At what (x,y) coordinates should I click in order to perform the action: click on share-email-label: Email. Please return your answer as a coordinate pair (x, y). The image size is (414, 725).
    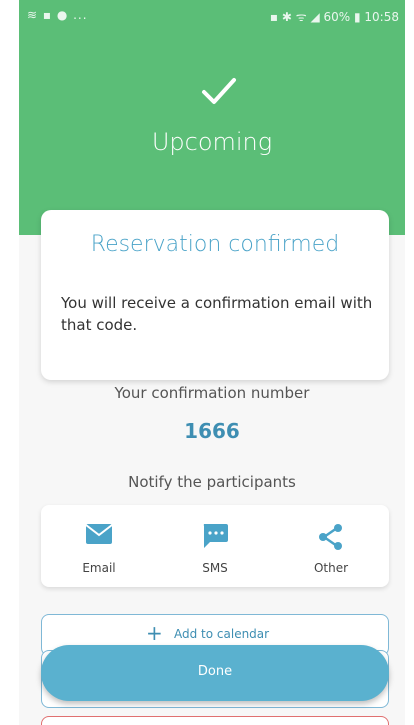
    Looking at the image, I should click on (99, 568).